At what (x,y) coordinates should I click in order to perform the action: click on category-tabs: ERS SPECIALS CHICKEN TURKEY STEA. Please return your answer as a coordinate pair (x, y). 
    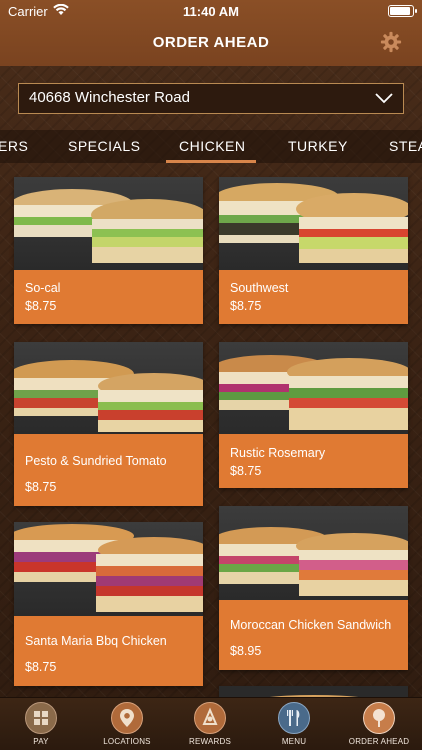
    Looking at the image, I should click on (211, 146).